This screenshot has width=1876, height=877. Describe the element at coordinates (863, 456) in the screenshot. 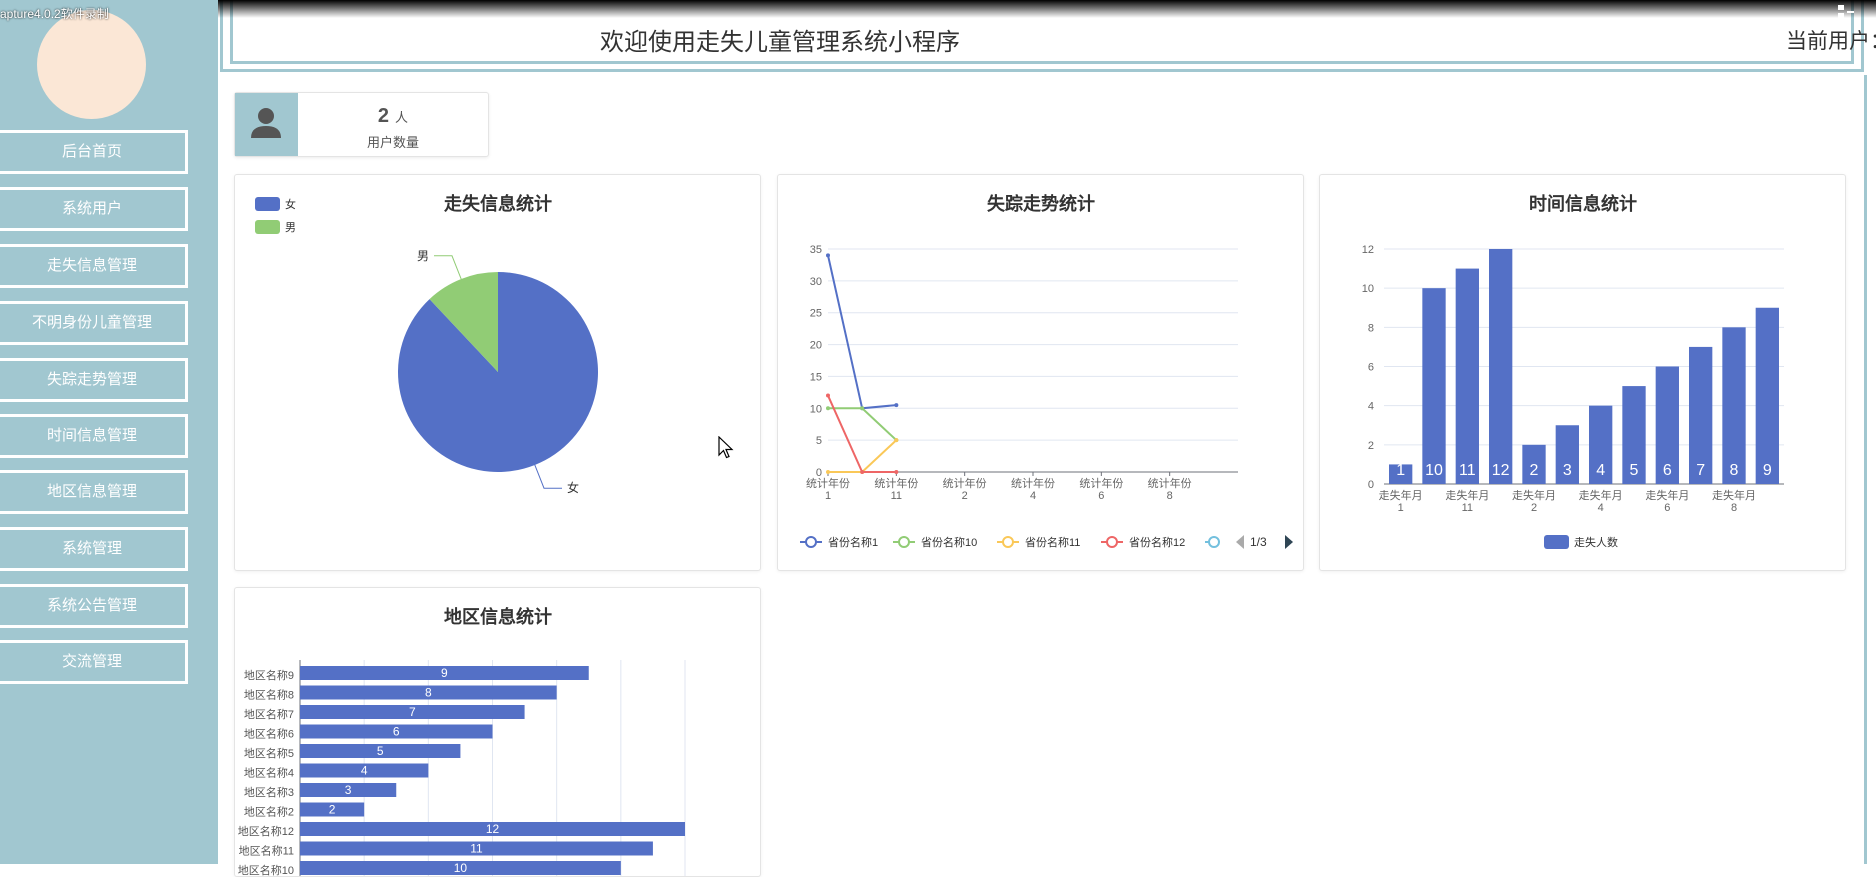

I see `series-line` at that location.